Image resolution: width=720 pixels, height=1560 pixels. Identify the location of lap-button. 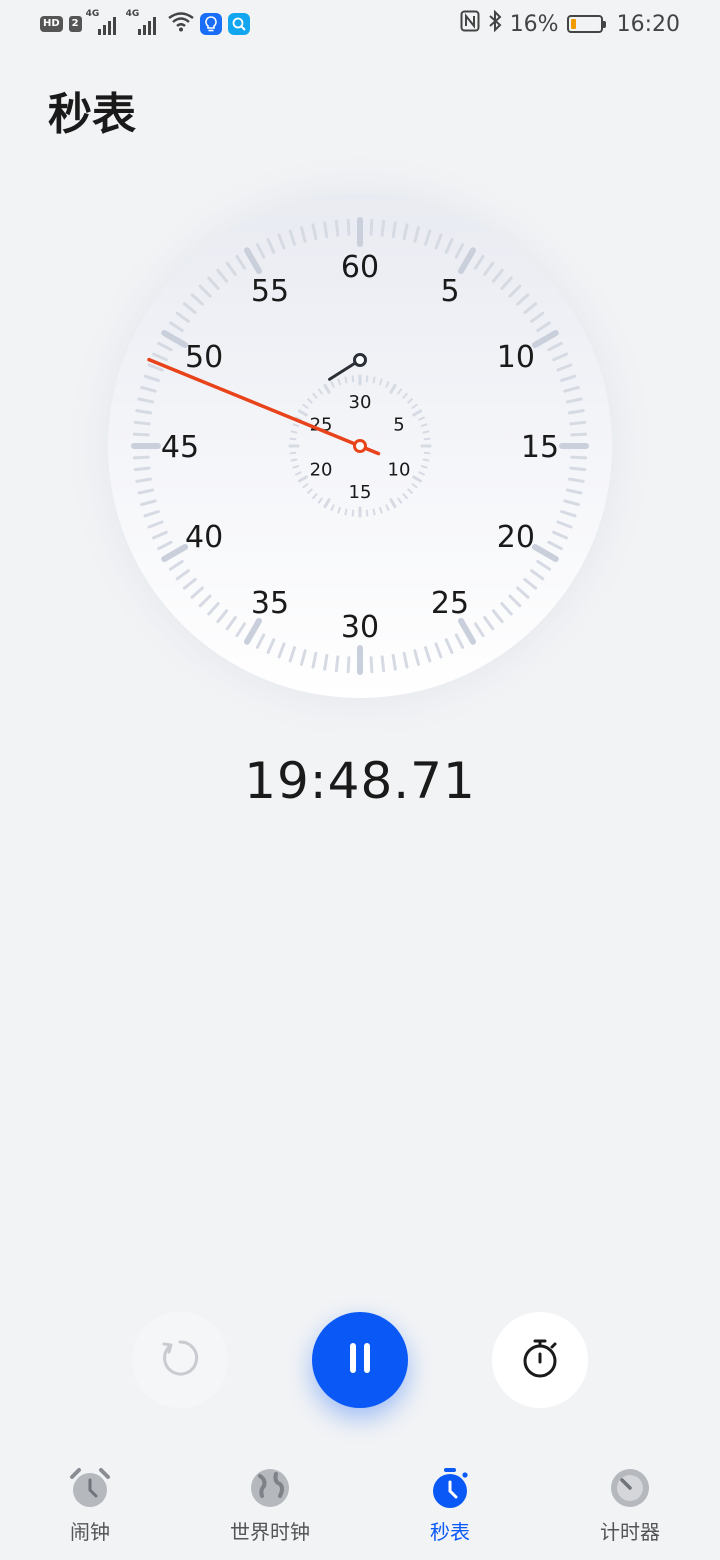
(540, 1360).